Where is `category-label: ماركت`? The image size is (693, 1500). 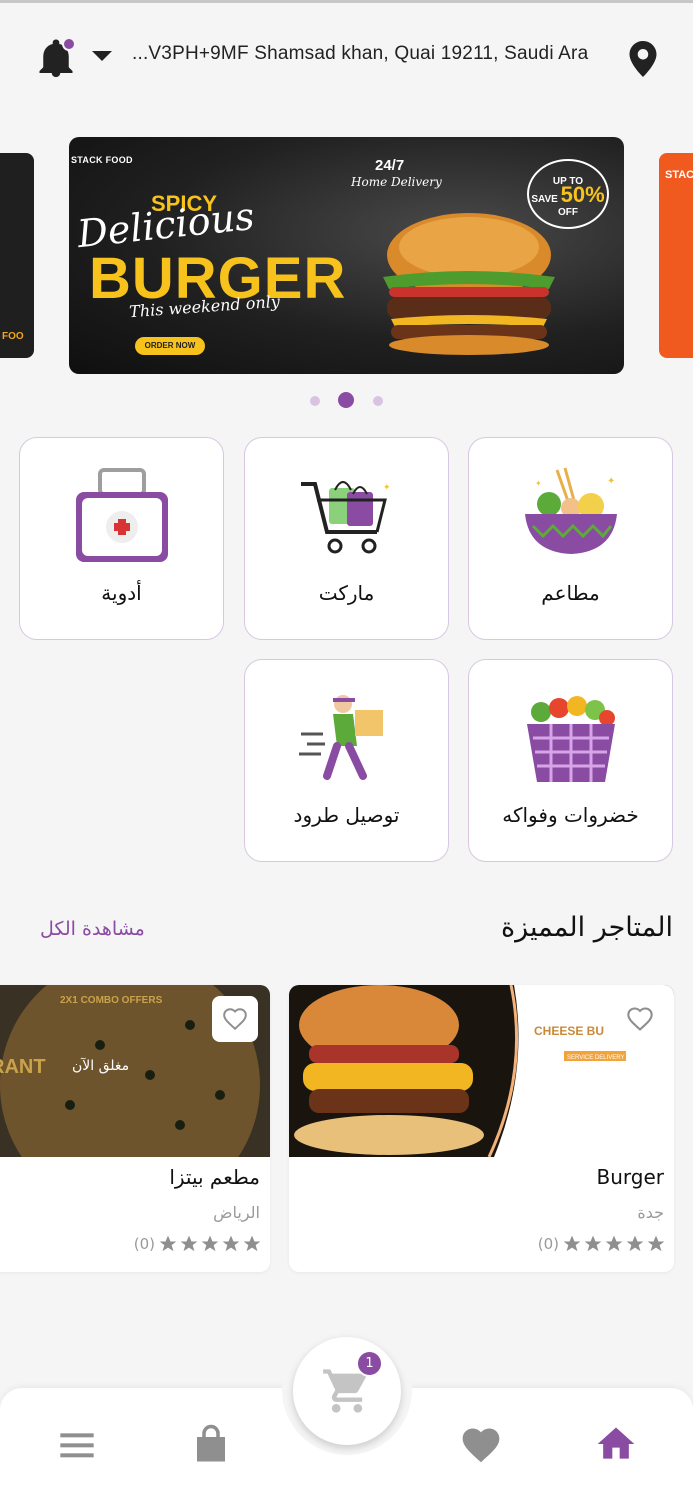
category-label: ماركت is located at coordinates (346, 593).